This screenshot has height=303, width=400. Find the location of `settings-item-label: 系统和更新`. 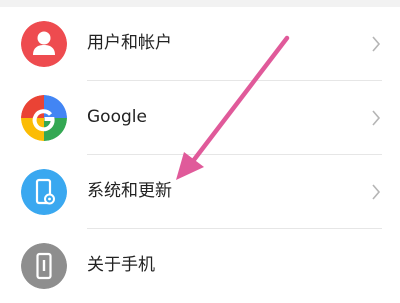

settings-item-label: 系统和更新 is located at coordinates (129, 191).